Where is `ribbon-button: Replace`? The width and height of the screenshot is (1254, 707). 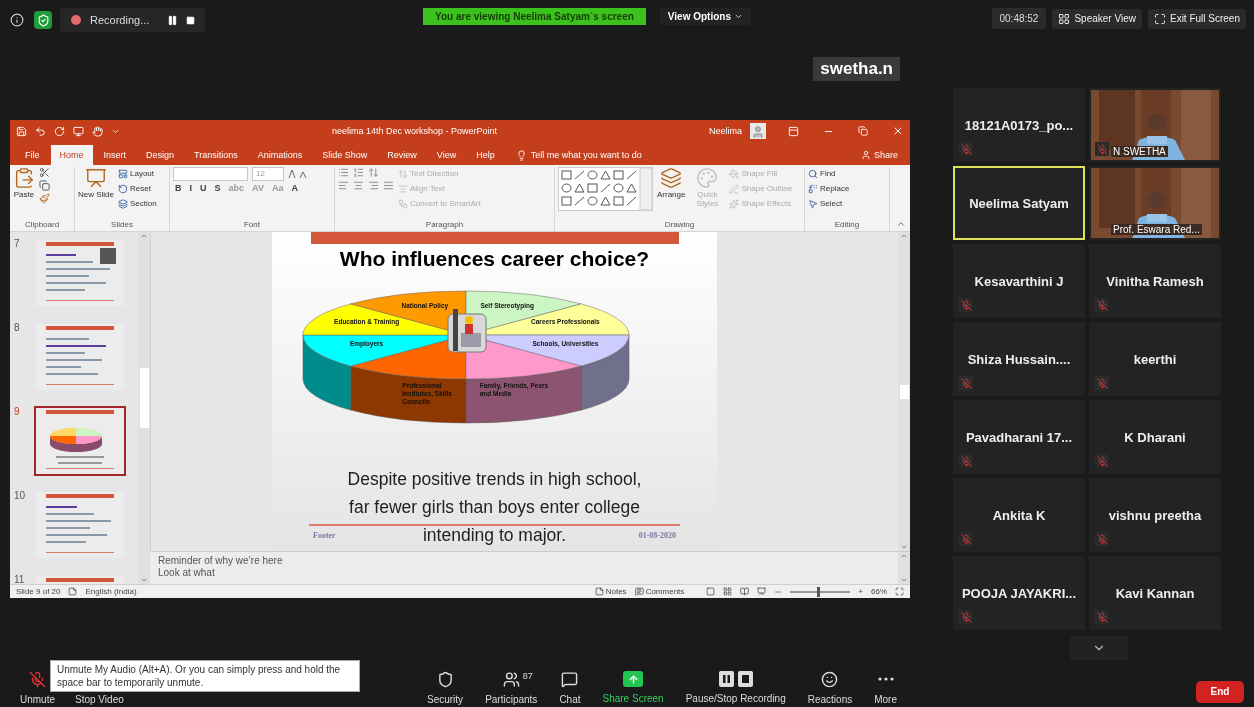
ribbon-button: Replace is located at coordinates (829, 188).